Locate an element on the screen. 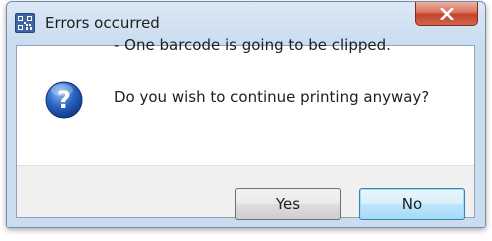  question-icon: ? is located at coordinates (64, 100).